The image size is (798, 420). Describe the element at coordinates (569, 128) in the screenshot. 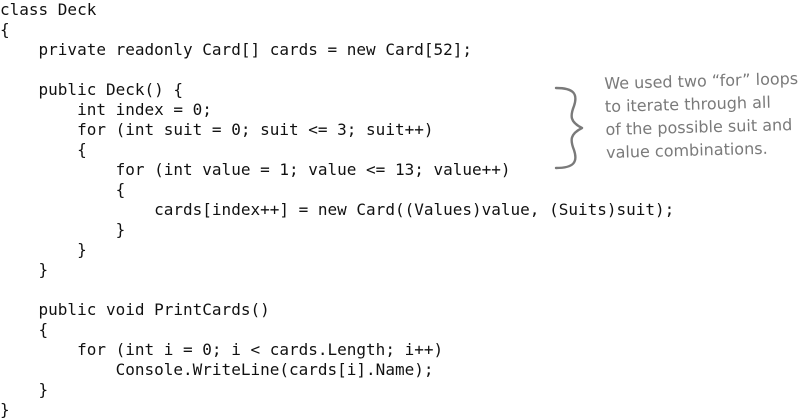

I see `curly-brace-icon` at that location.